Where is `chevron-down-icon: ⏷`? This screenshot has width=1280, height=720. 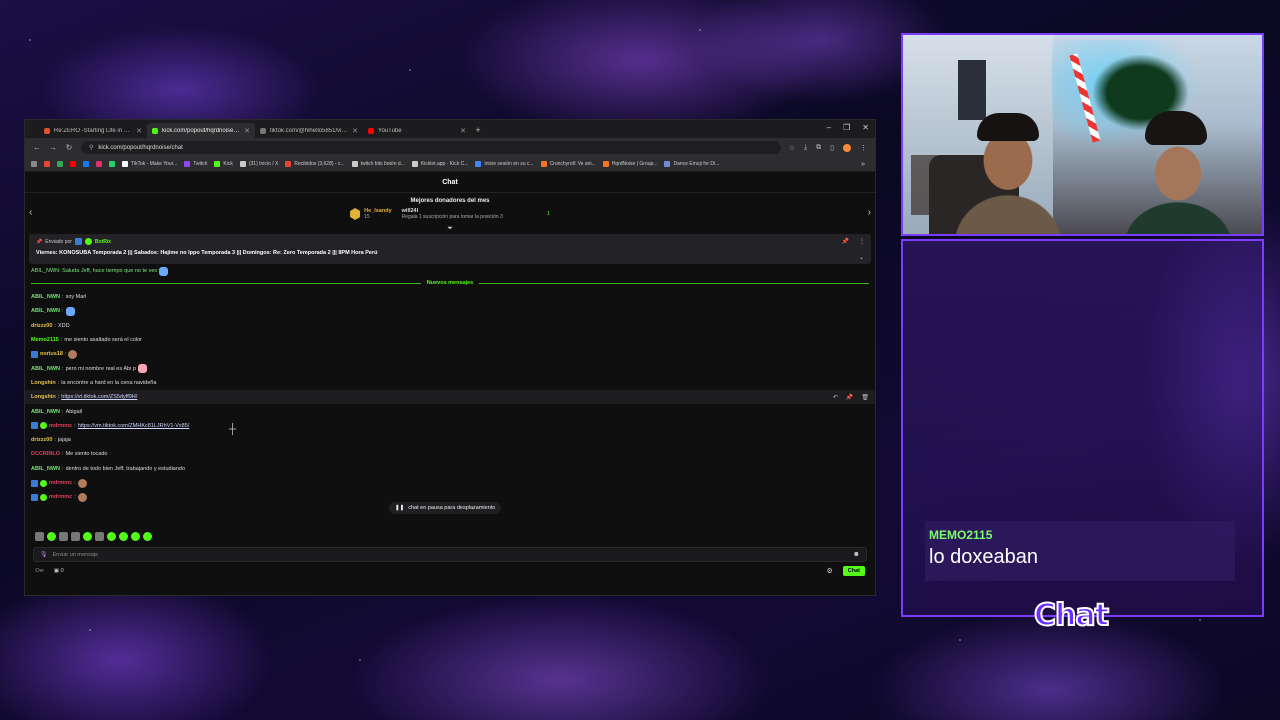 chevron-down-icon: ⏷ is located at coordinates (450, 228).